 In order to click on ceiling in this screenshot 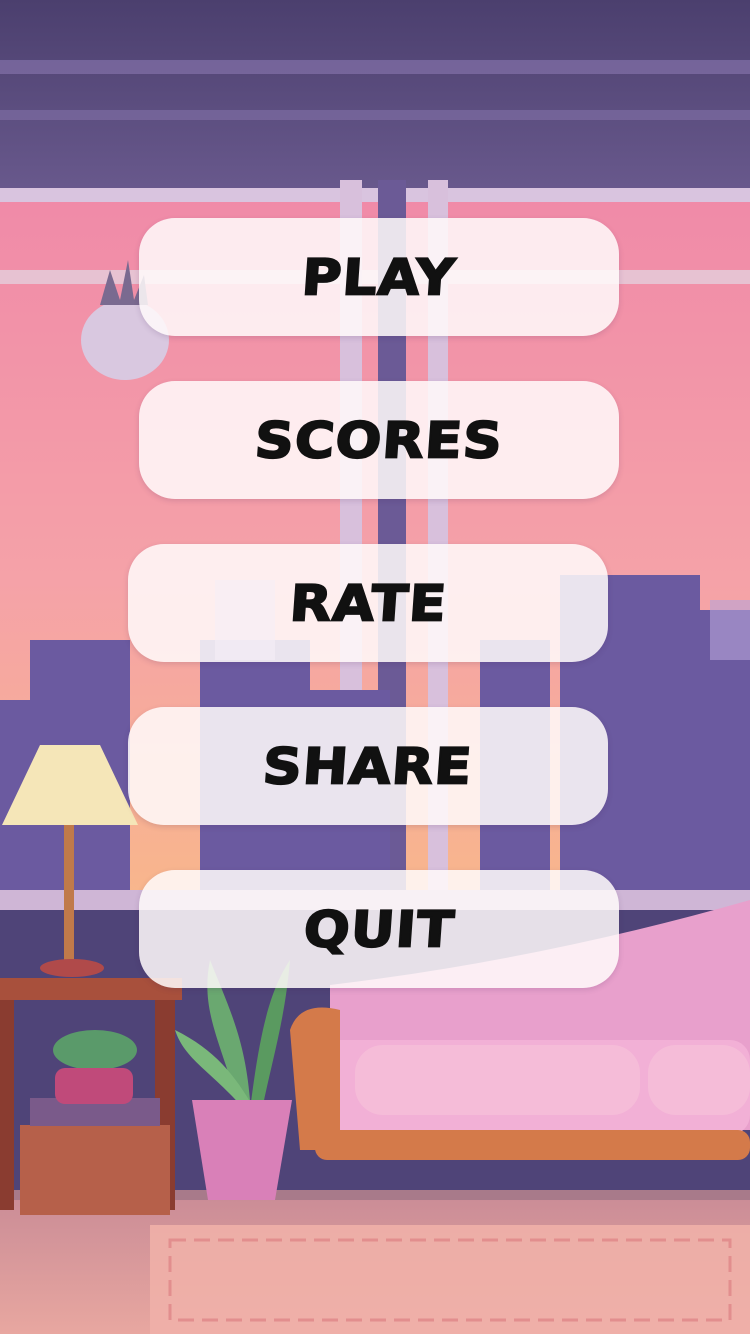, I will do `click(375, 100)`.